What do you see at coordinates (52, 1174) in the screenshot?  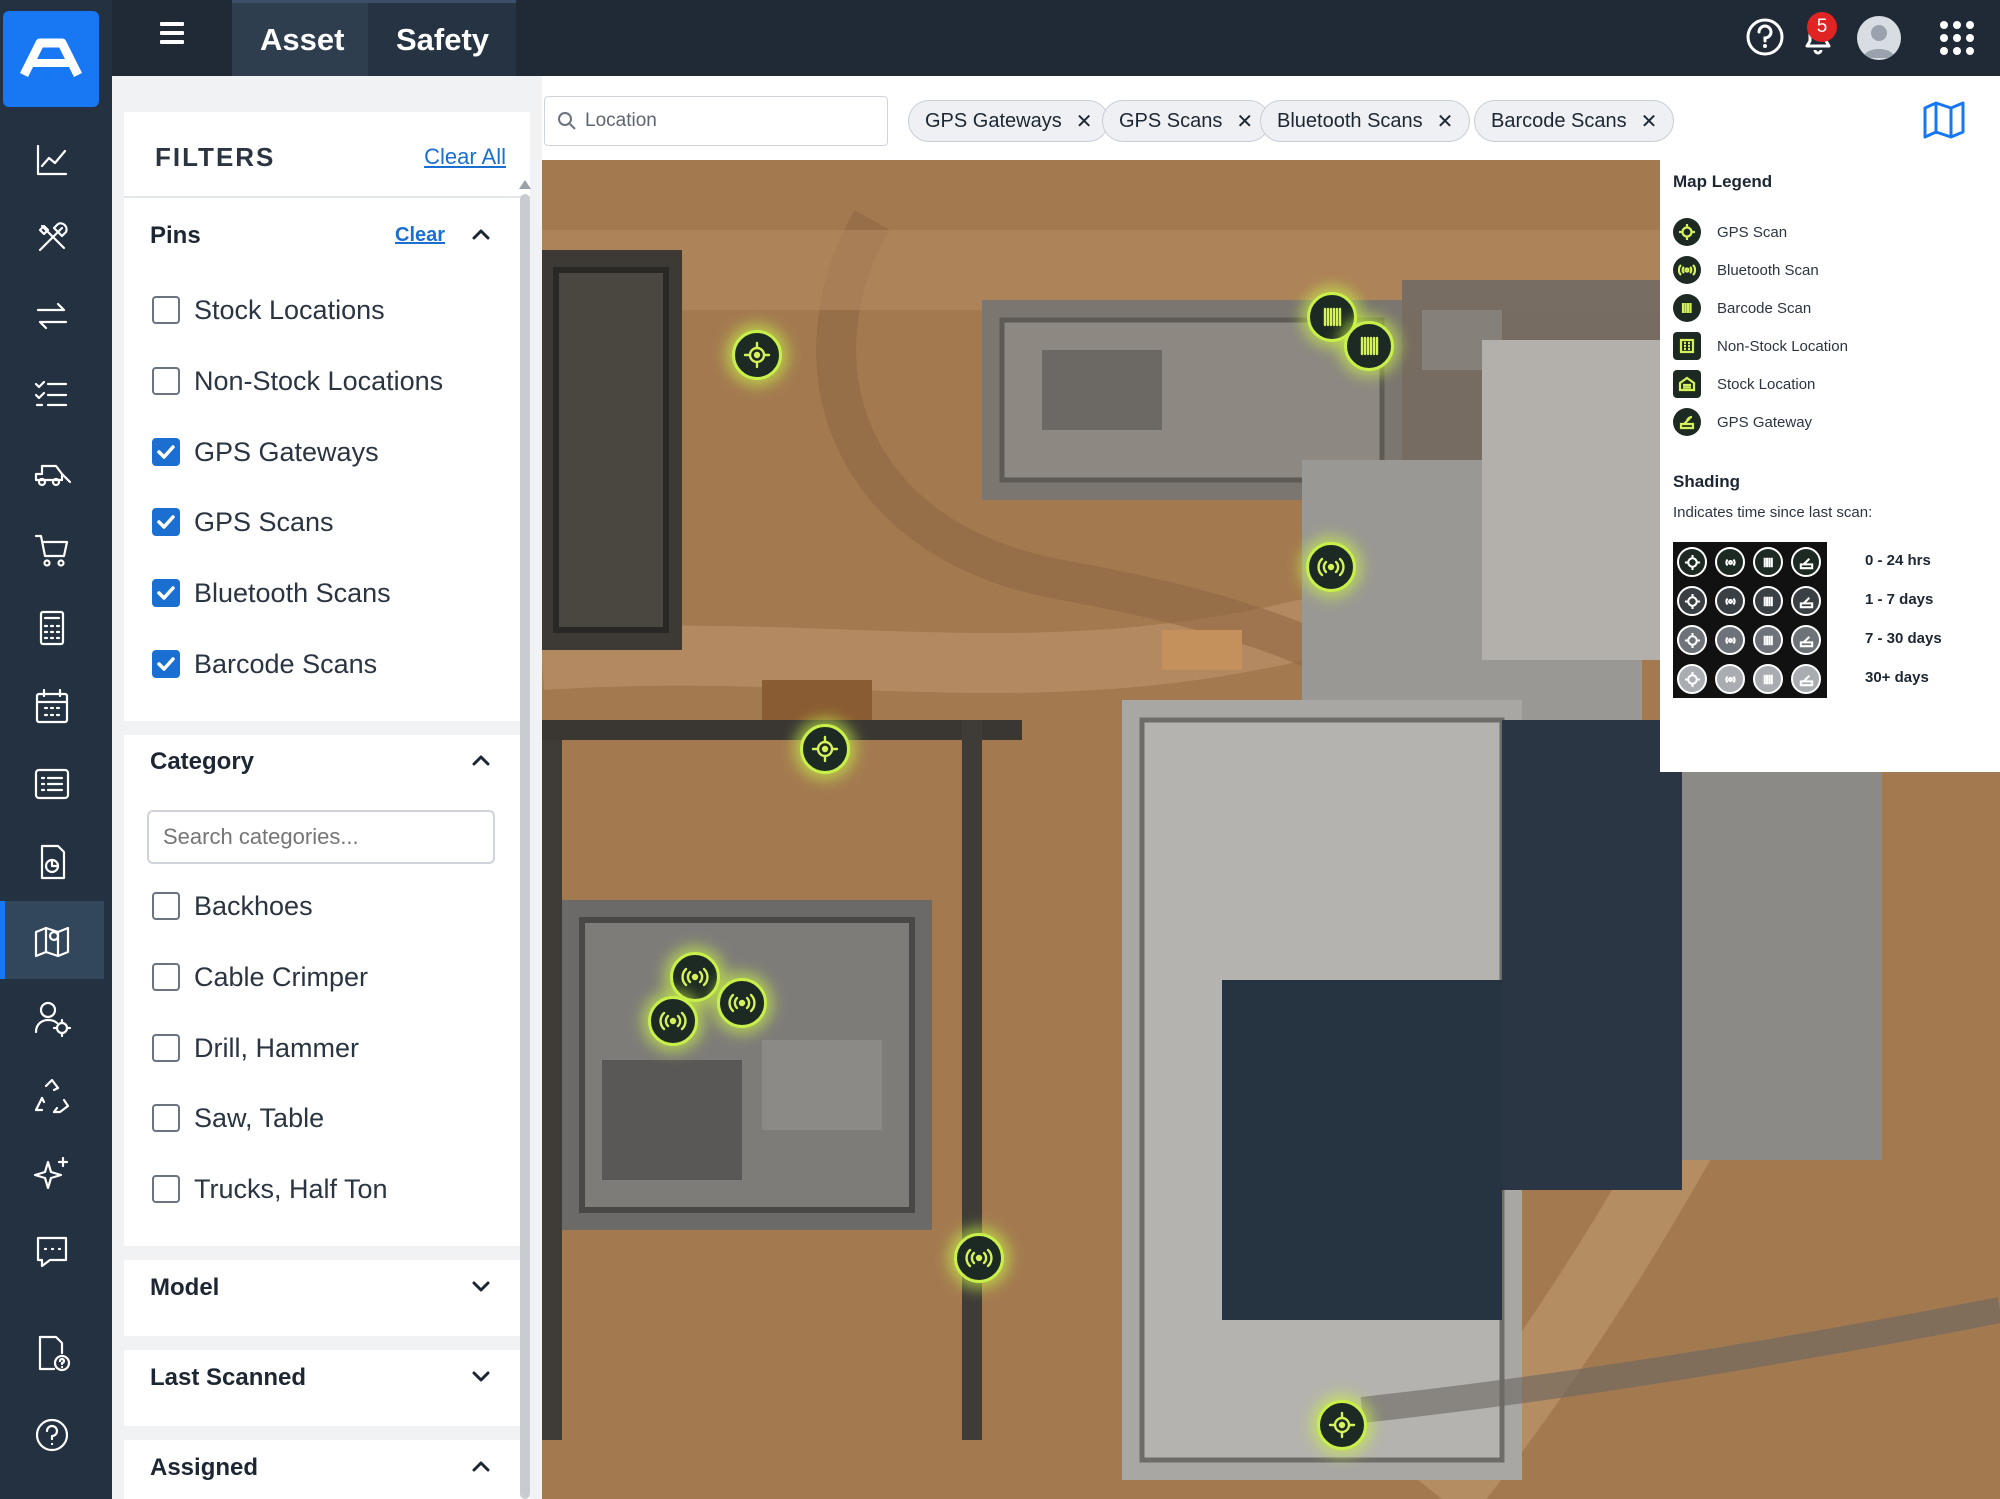 I see `sparkle-icon` at bounding box center [52, 1174].